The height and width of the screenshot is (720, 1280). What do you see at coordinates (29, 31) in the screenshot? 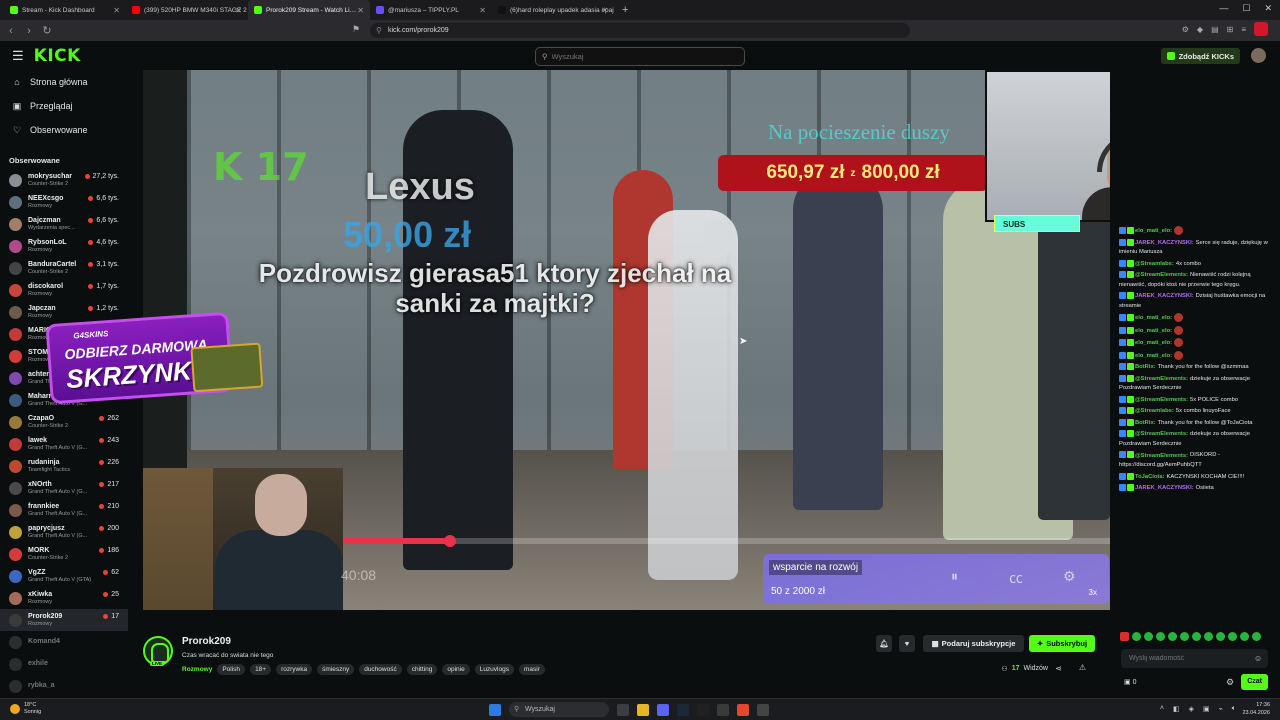
I see `forward-icon: ›` at bounding box center [29, 31].